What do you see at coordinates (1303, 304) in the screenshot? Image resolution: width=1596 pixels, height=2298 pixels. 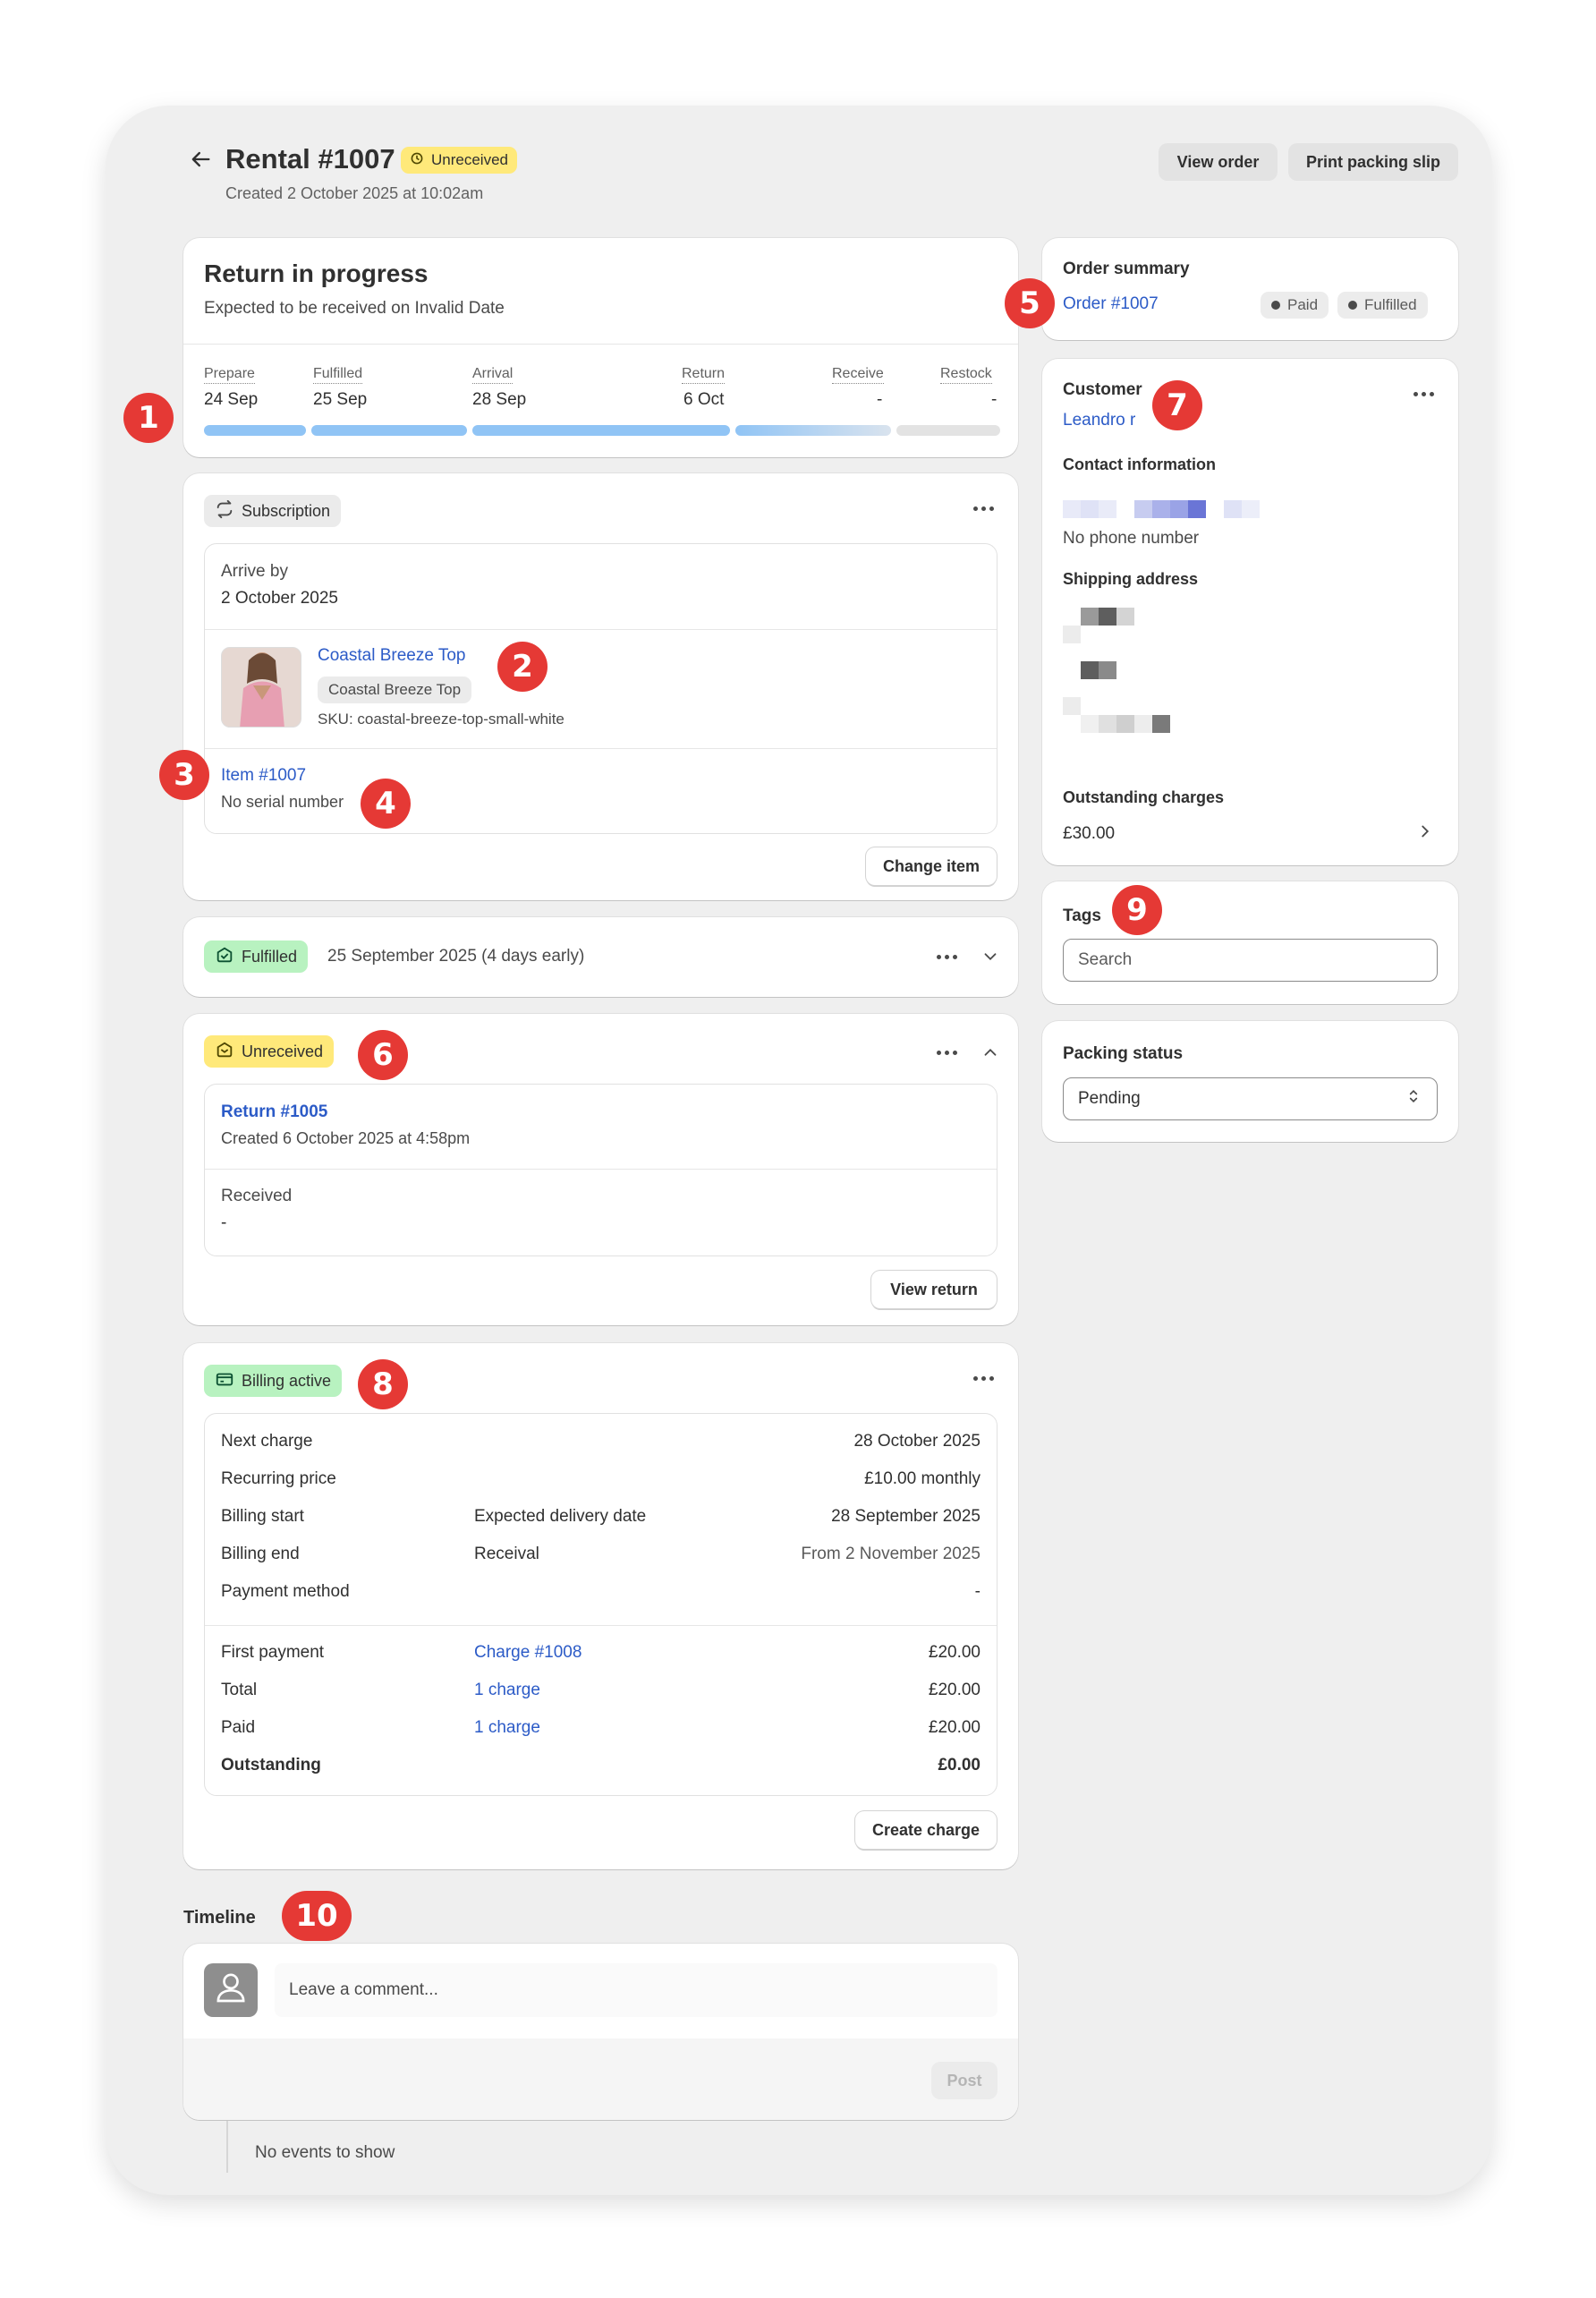 I see `paid-badge-label: Paid` at bounding box center [1303, 304].